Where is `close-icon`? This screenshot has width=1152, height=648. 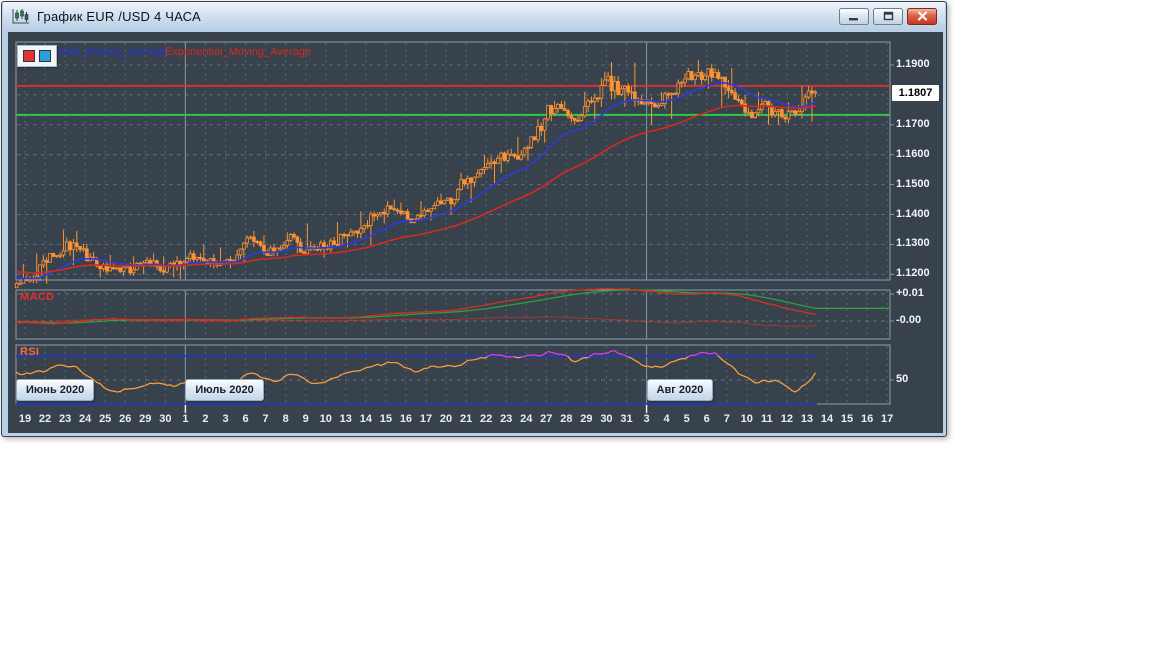
close-icon is located at coordinates (922, 16).